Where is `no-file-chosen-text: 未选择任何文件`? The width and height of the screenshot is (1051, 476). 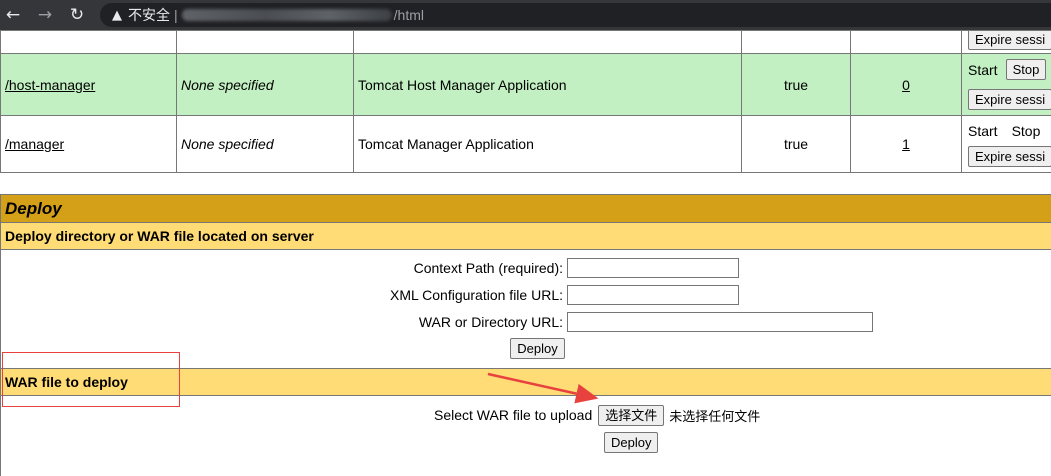
no-file-chosen-text: 未选择任何文件 is located at coordinates (714, 415).